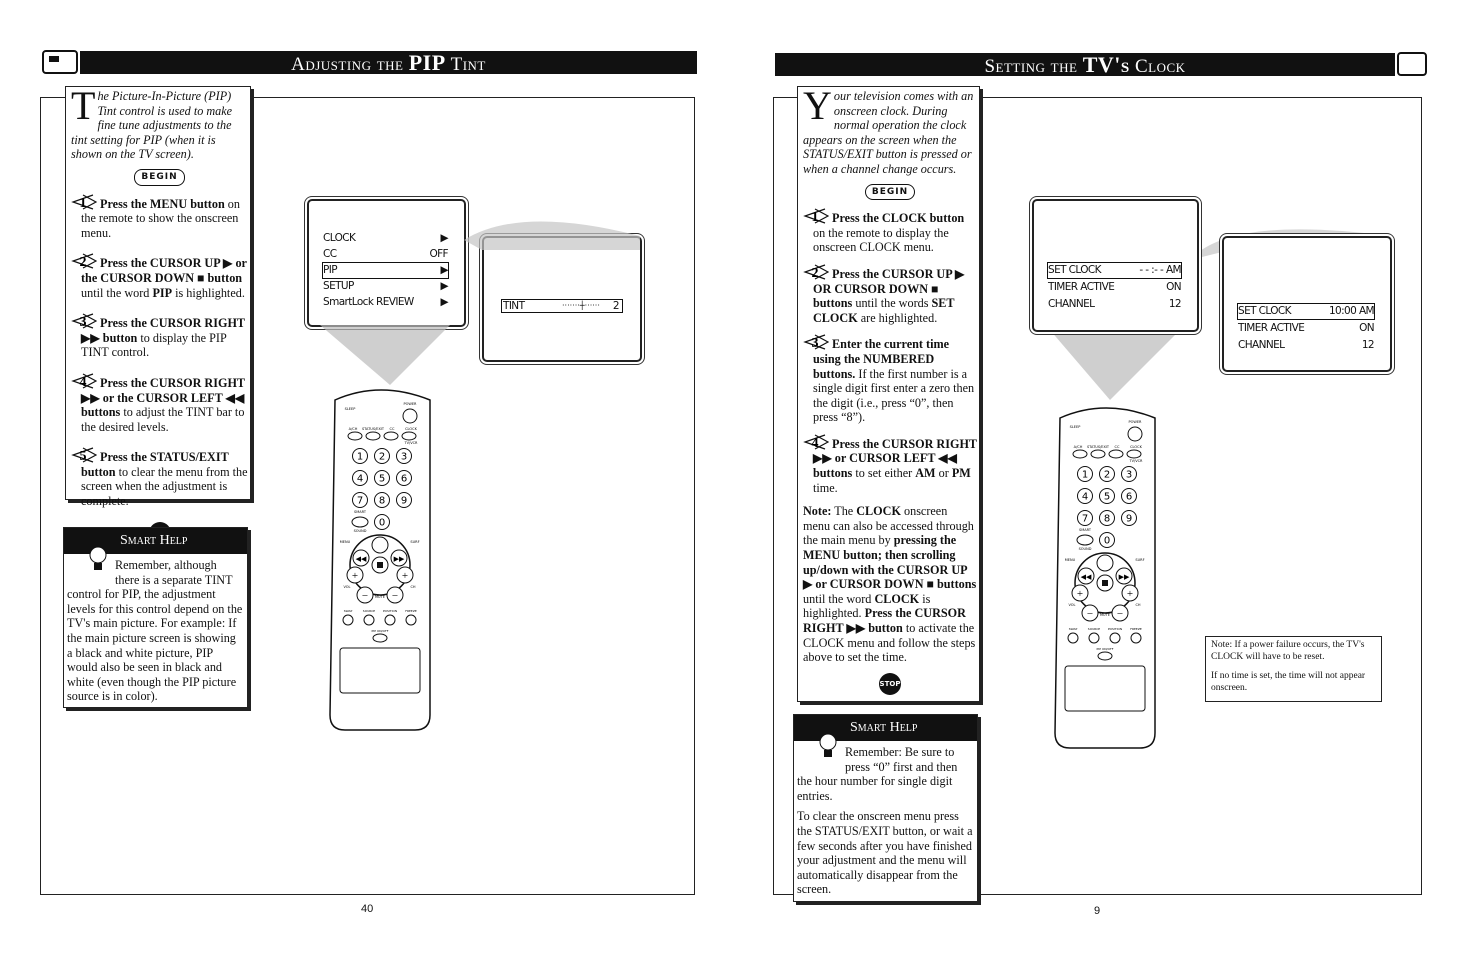 This screenshot has height=954, width=1470. Describe the element at coordinates (1137, 605) in the screenshot. I see `remote-label: CH` at that location.